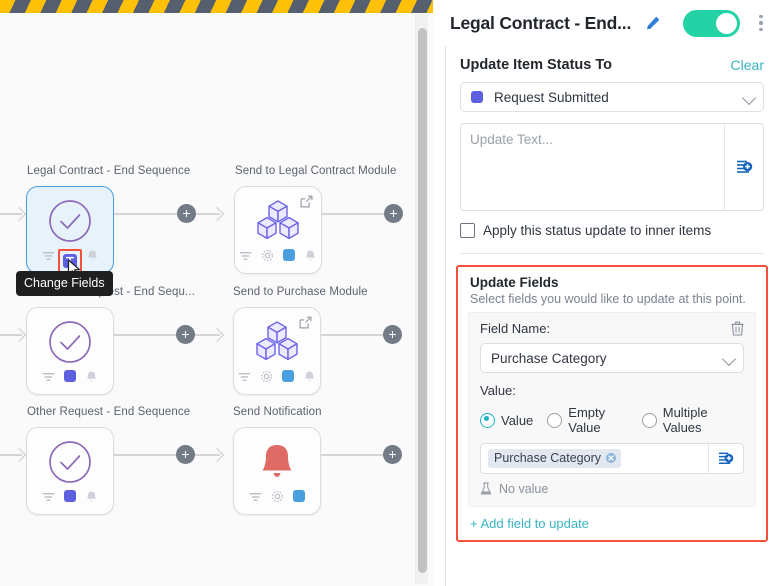  I want to click on kebab-menu-icon, so click(761, 23).